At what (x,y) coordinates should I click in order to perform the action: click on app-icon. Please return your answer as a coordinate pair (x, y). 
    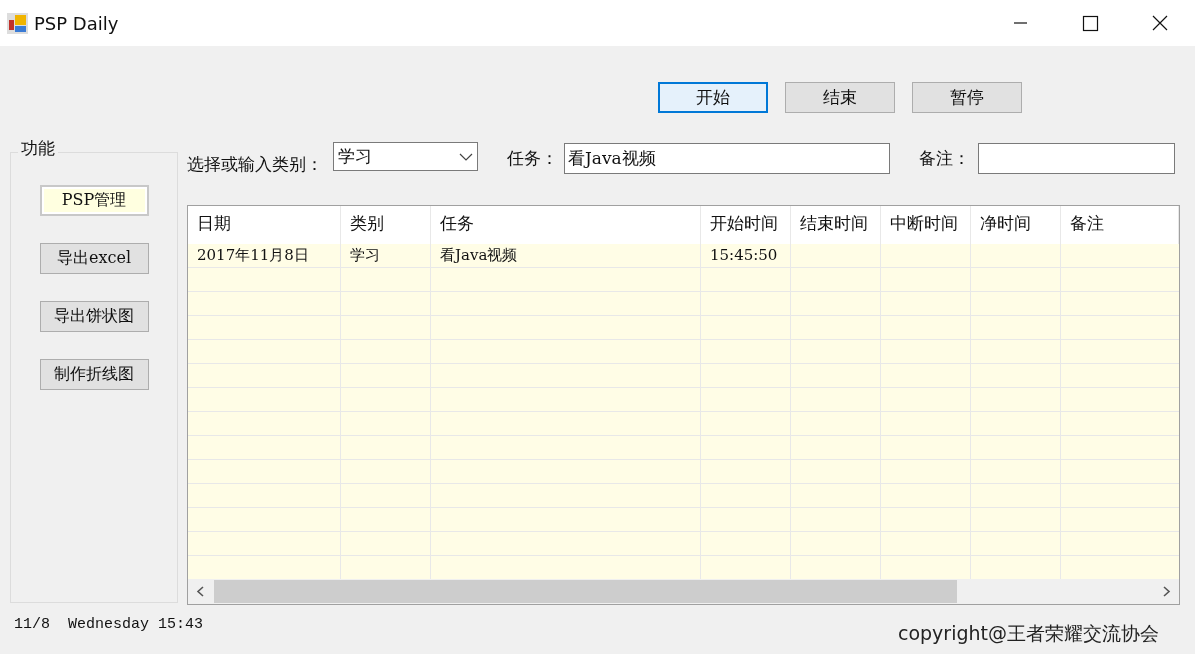
    Looking at the image, I should click on (17, 23).